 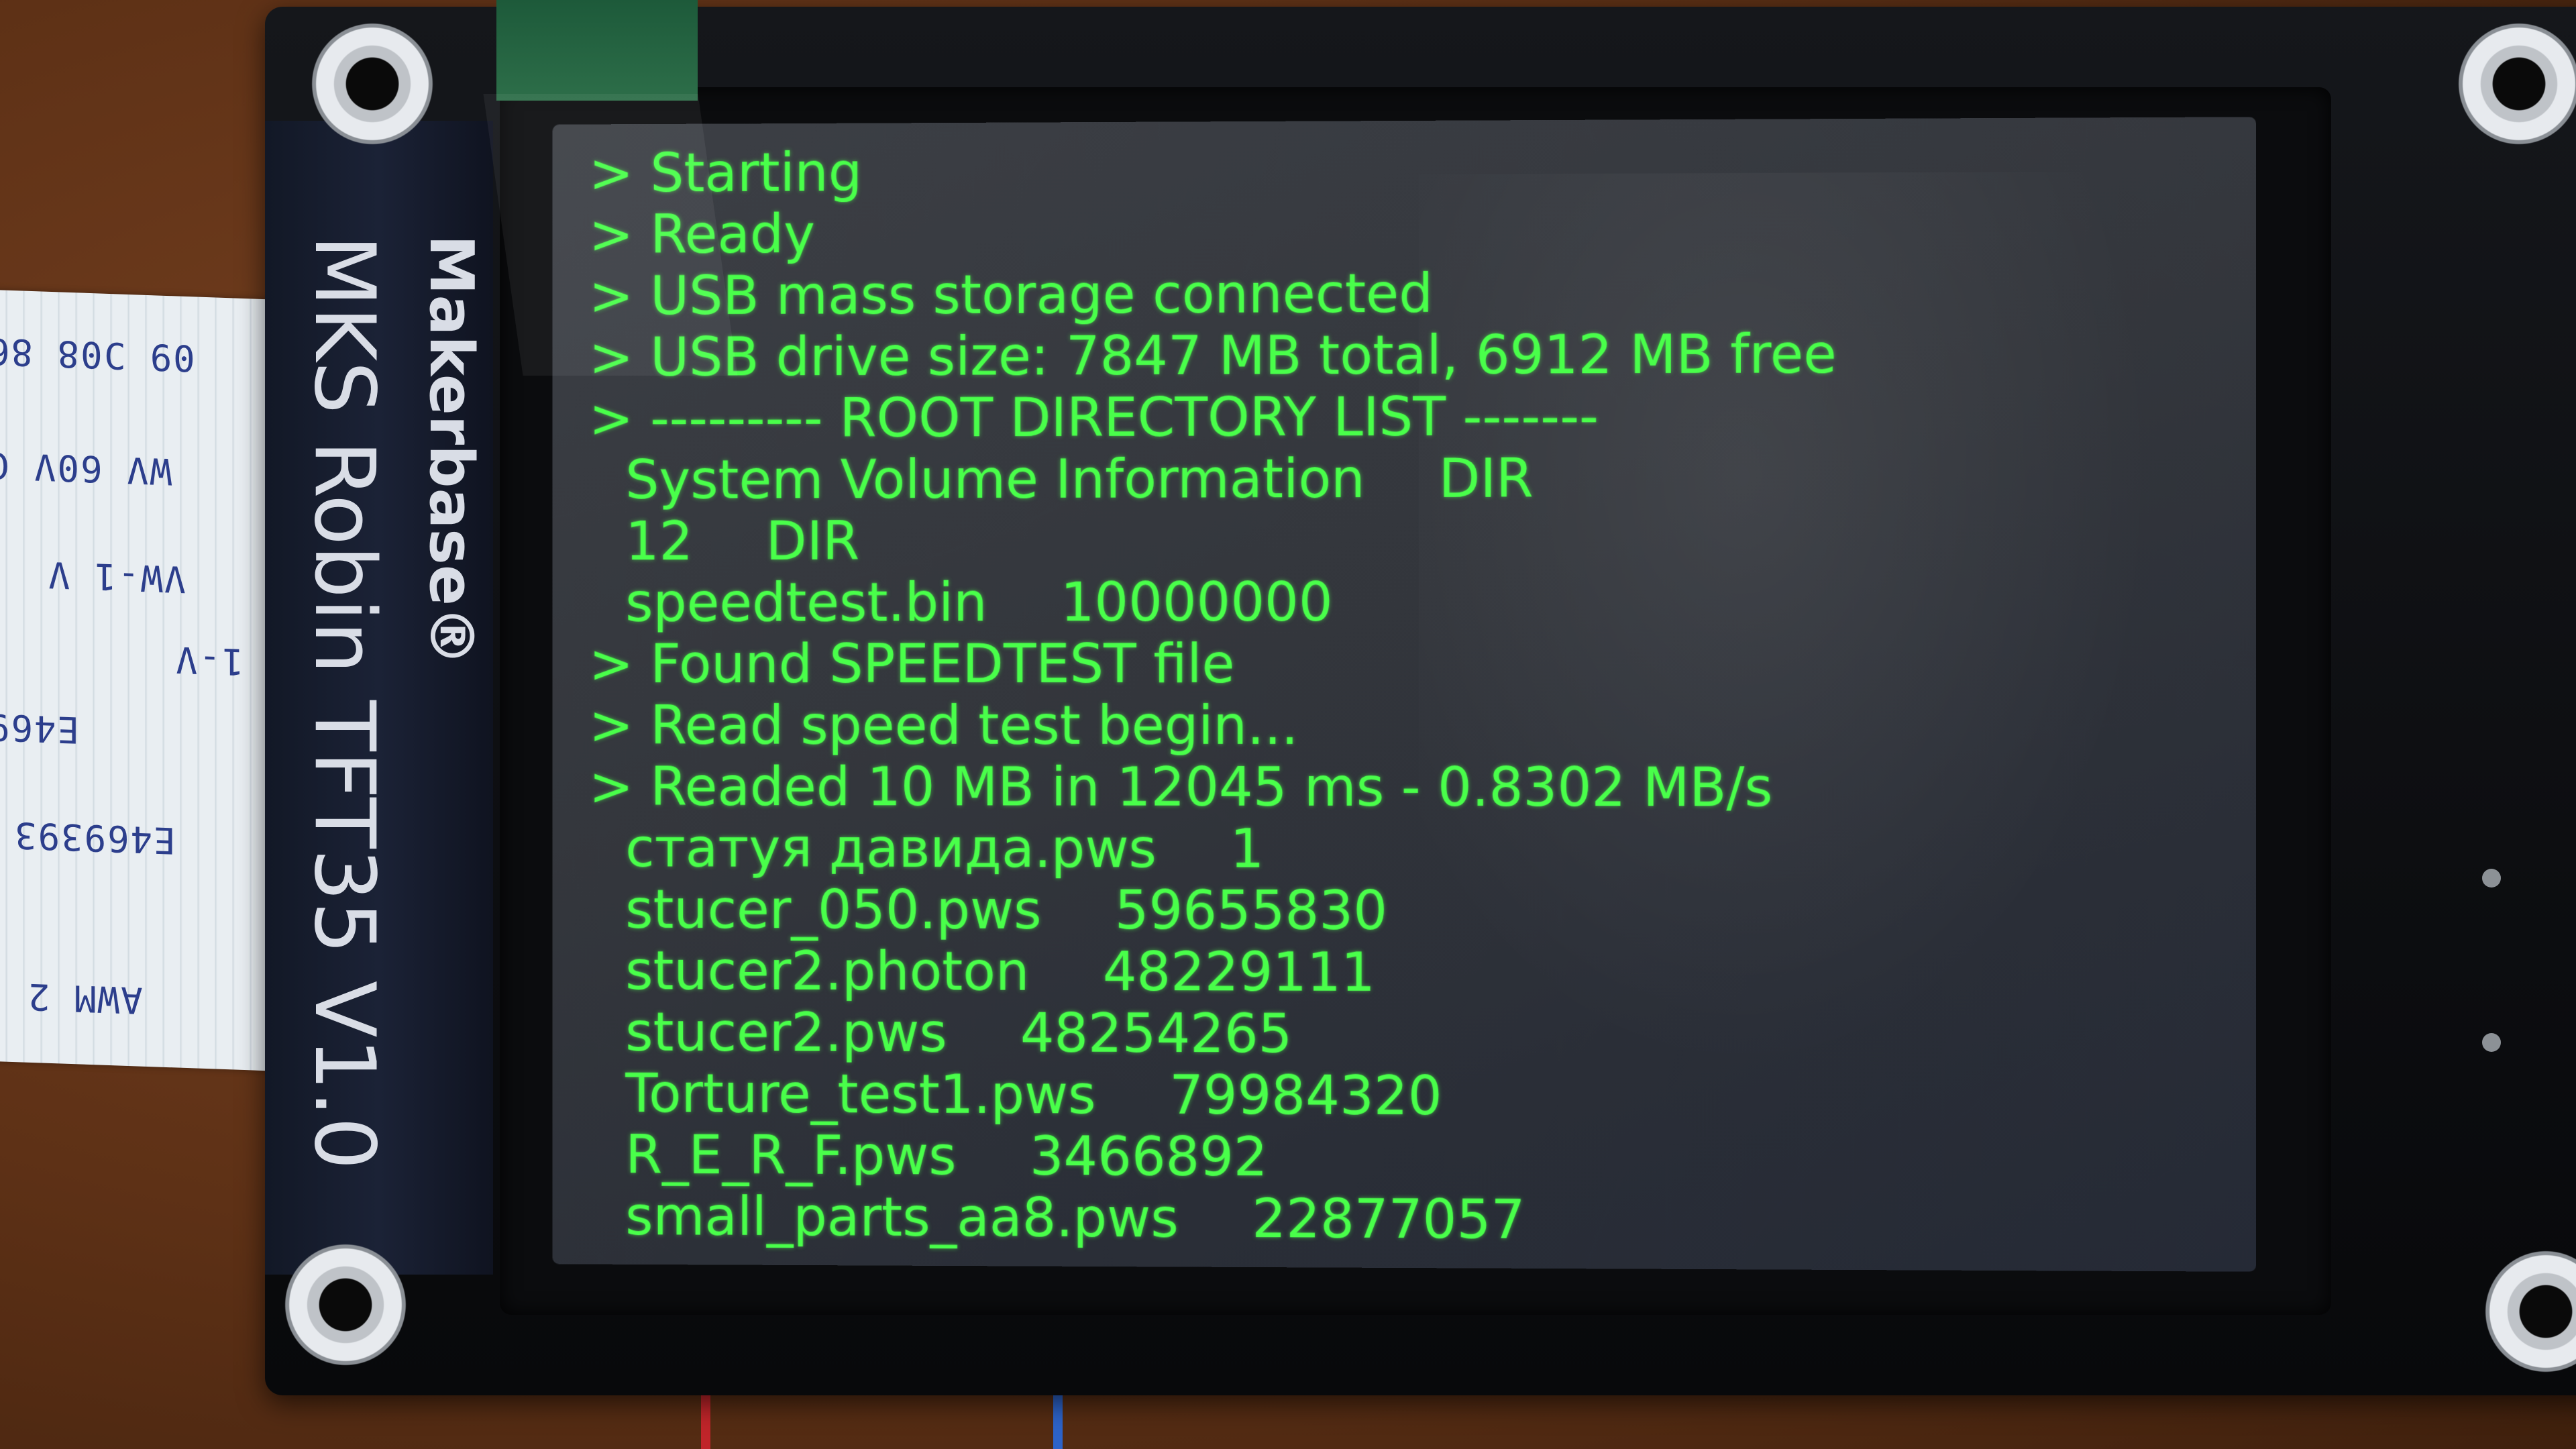 What do you see at coordinates (86, 468) in the screenshot?
I see `ribbon-marking: WV 60V C` at bounding box center [86, 468].